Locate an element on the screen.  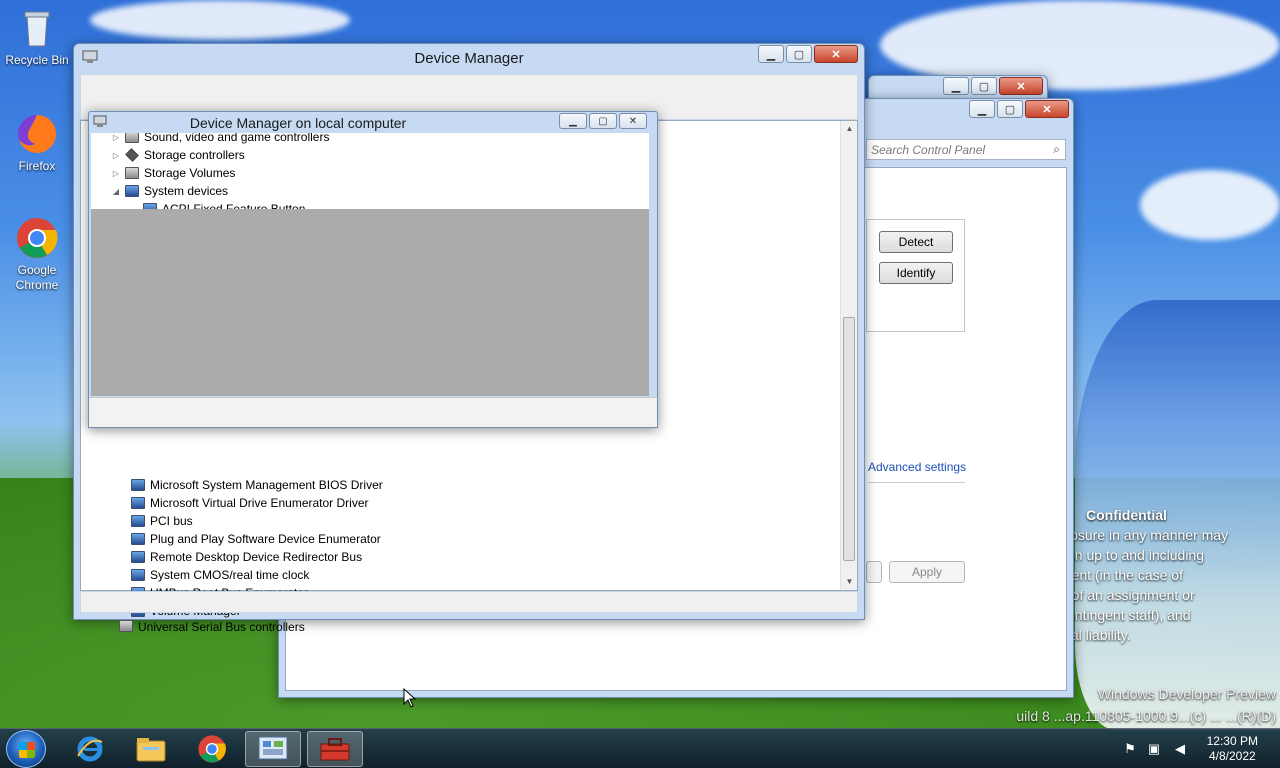
tree-item: Remote Desktop Device Redirector Bus is located at coordinates (246, 557).